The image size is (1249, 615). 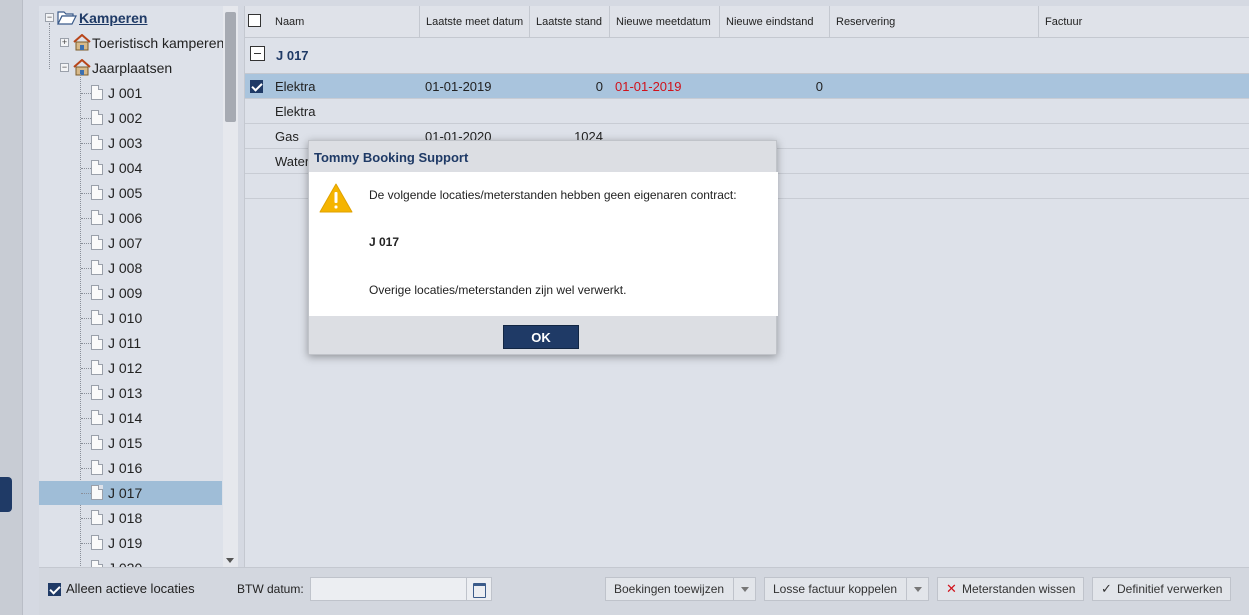 I want to click on tree-leaf-label: J 001, so click(x=125, y=93).